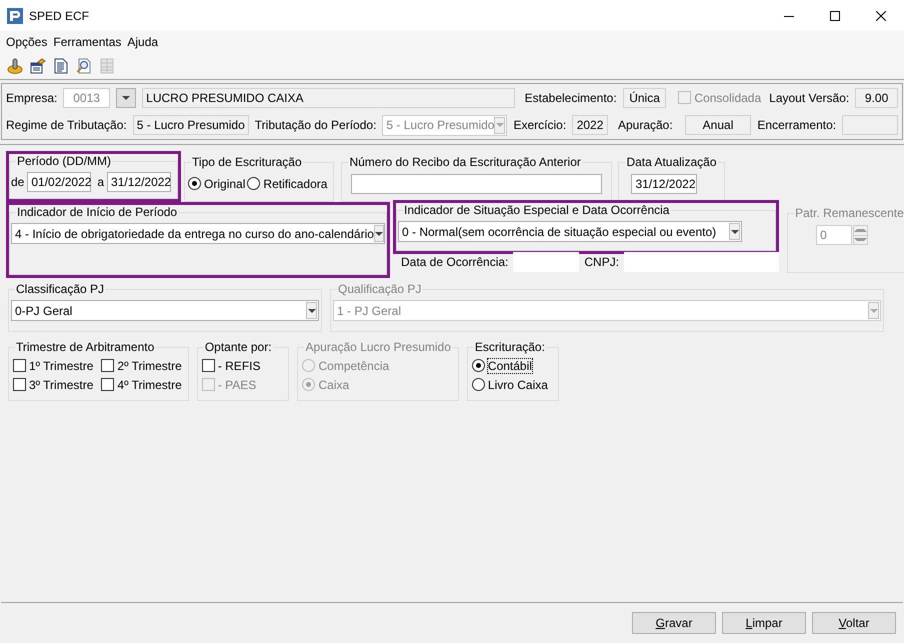 This screenshot has height=643, width=904. What do you see at coordinates (315, 125) in the screenshot?
I see `field-label: Tributação do Período:` at bounding box center [315, 125].